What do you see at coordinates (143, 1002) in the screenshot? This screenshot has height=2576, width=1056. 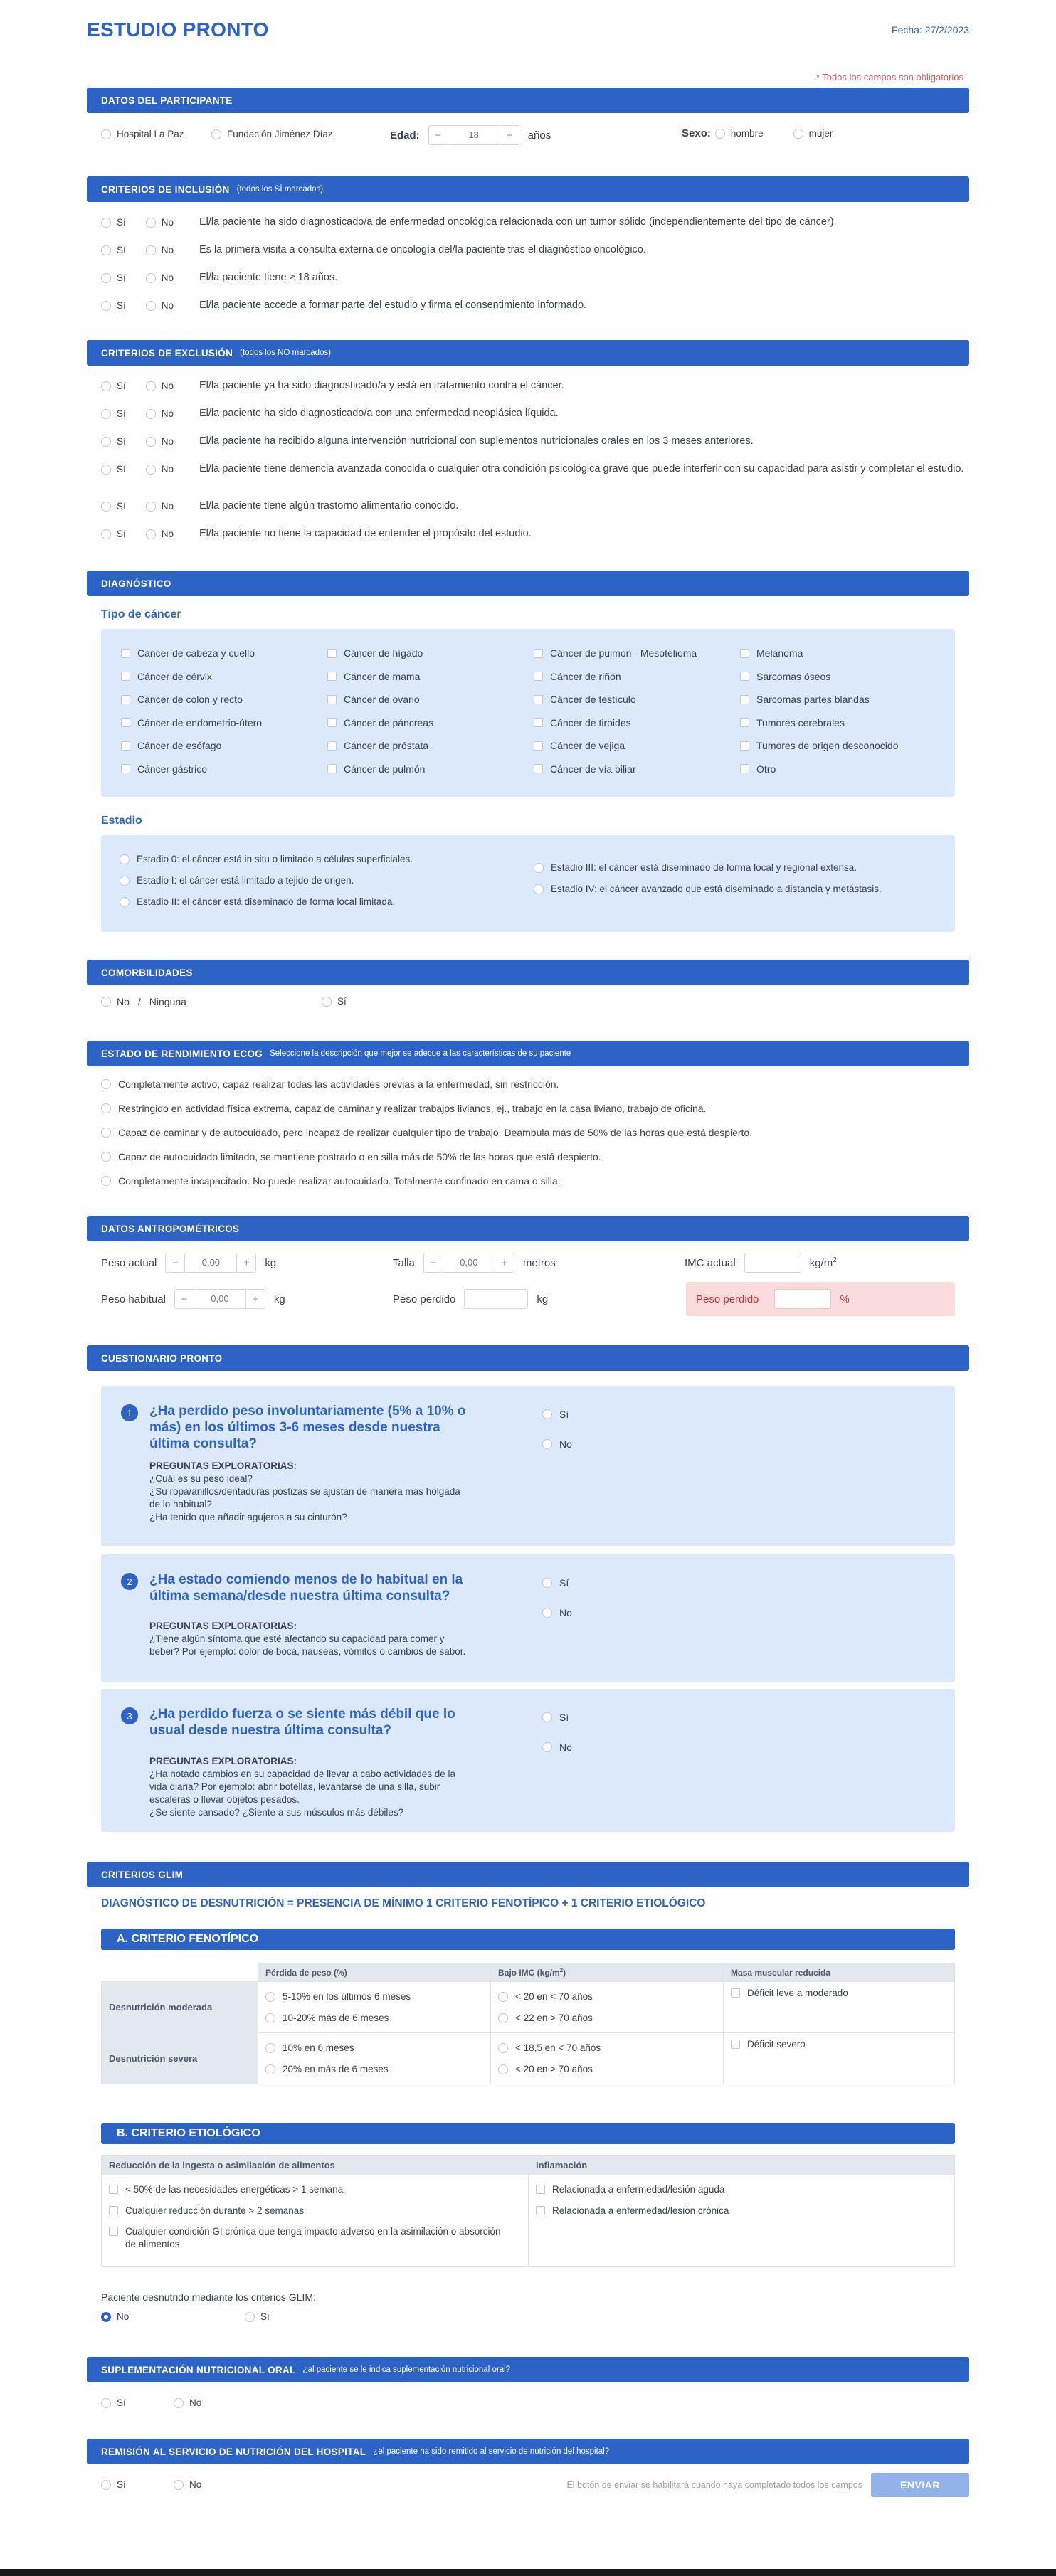 I see `comorb-no-option: No / Ninguna` at bounding box center [143, 1002].